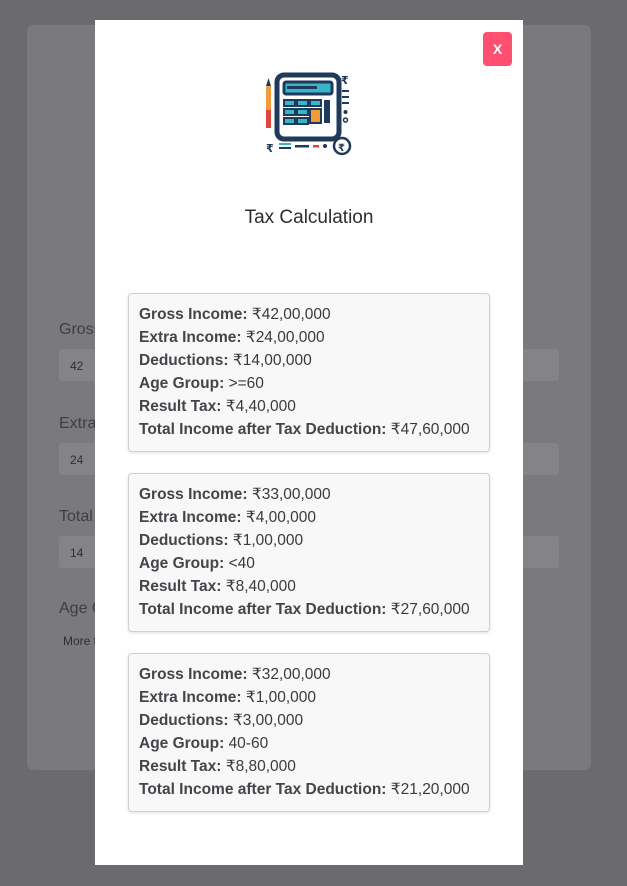 The image size is (627, 886). I want to click on extra-income-line: Extra Income: ₹24,00,000, so click(314, 337).